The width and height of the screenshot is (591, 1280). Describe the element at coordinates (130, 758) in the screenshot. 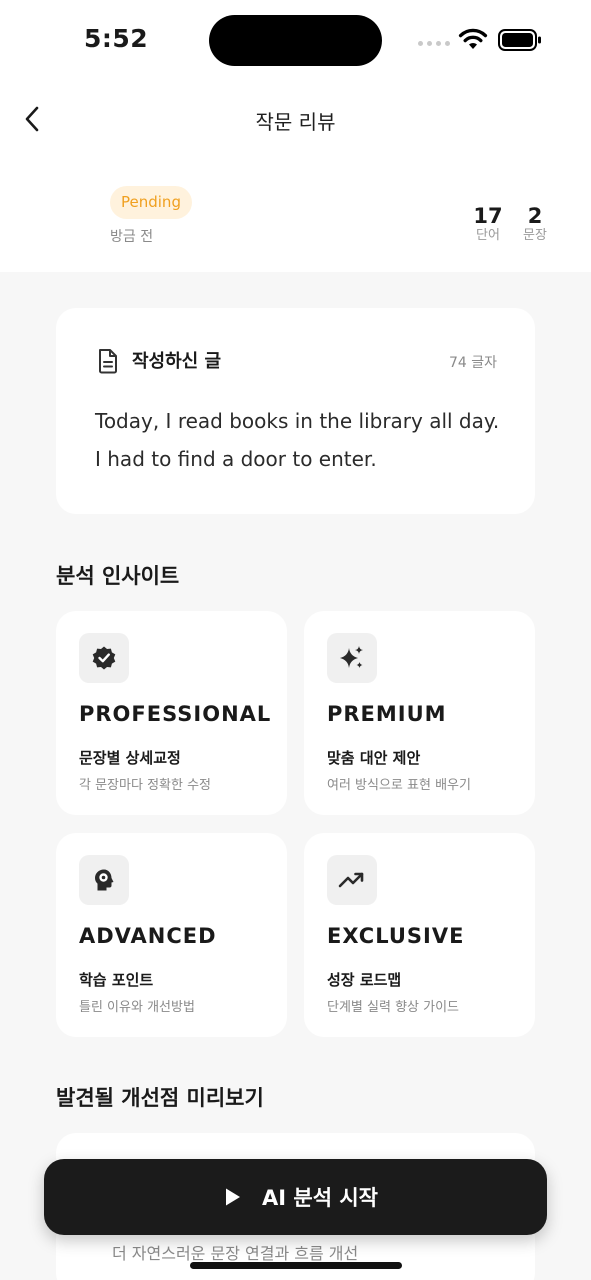

I see `insight-feature: 문장별 상세교정` at that location.